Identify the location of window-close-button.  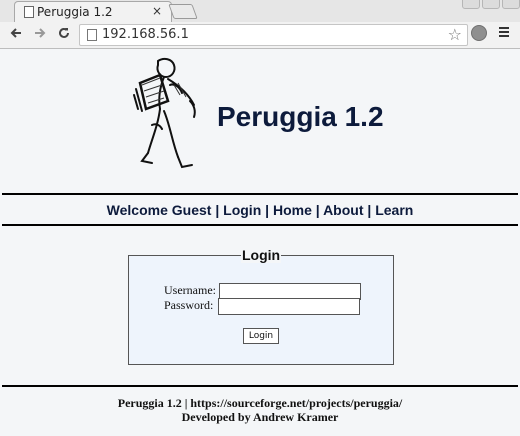
(511, 4).